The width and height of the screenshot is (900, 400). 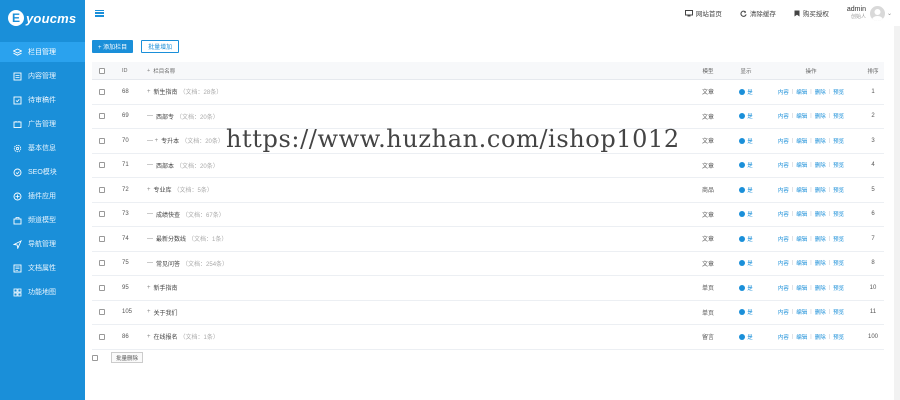 I want to click on sidebar-item-9: 文档属性, so click(x=42, y=268).